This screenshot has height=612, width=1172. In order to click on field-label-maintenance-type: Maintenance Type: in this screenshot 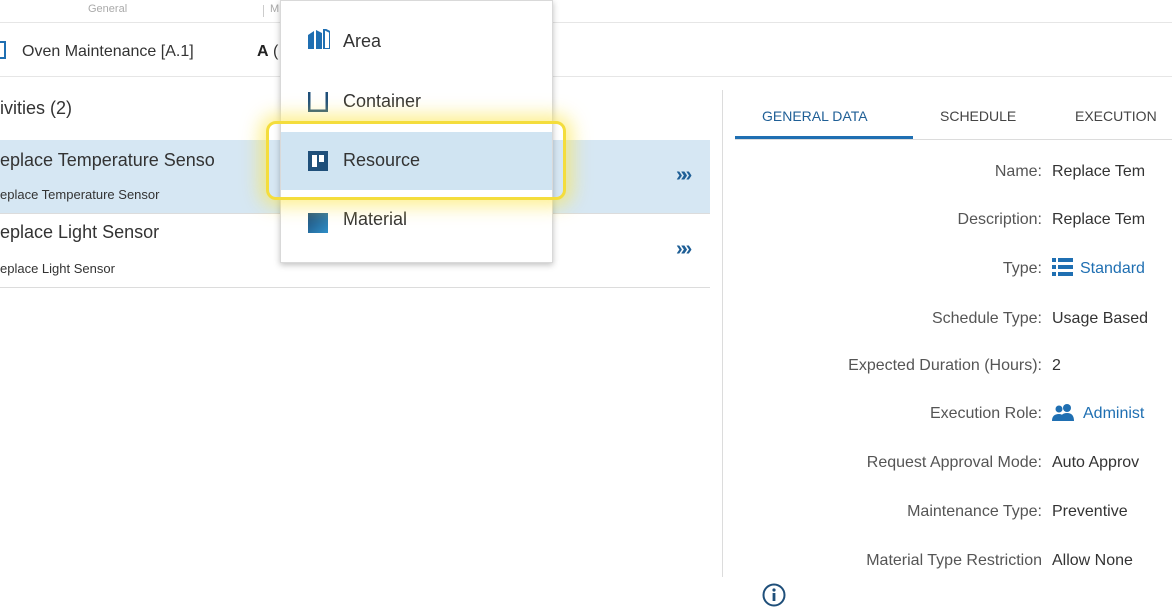, I will do `click(974, 511)`.